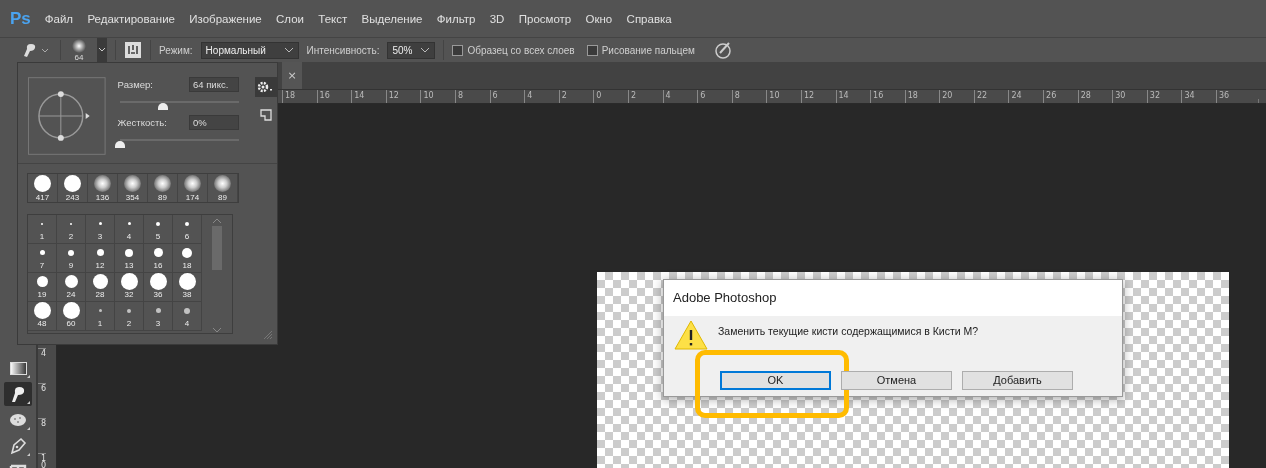  I want to click on size-field: 64 пикс., so click(214, 84).